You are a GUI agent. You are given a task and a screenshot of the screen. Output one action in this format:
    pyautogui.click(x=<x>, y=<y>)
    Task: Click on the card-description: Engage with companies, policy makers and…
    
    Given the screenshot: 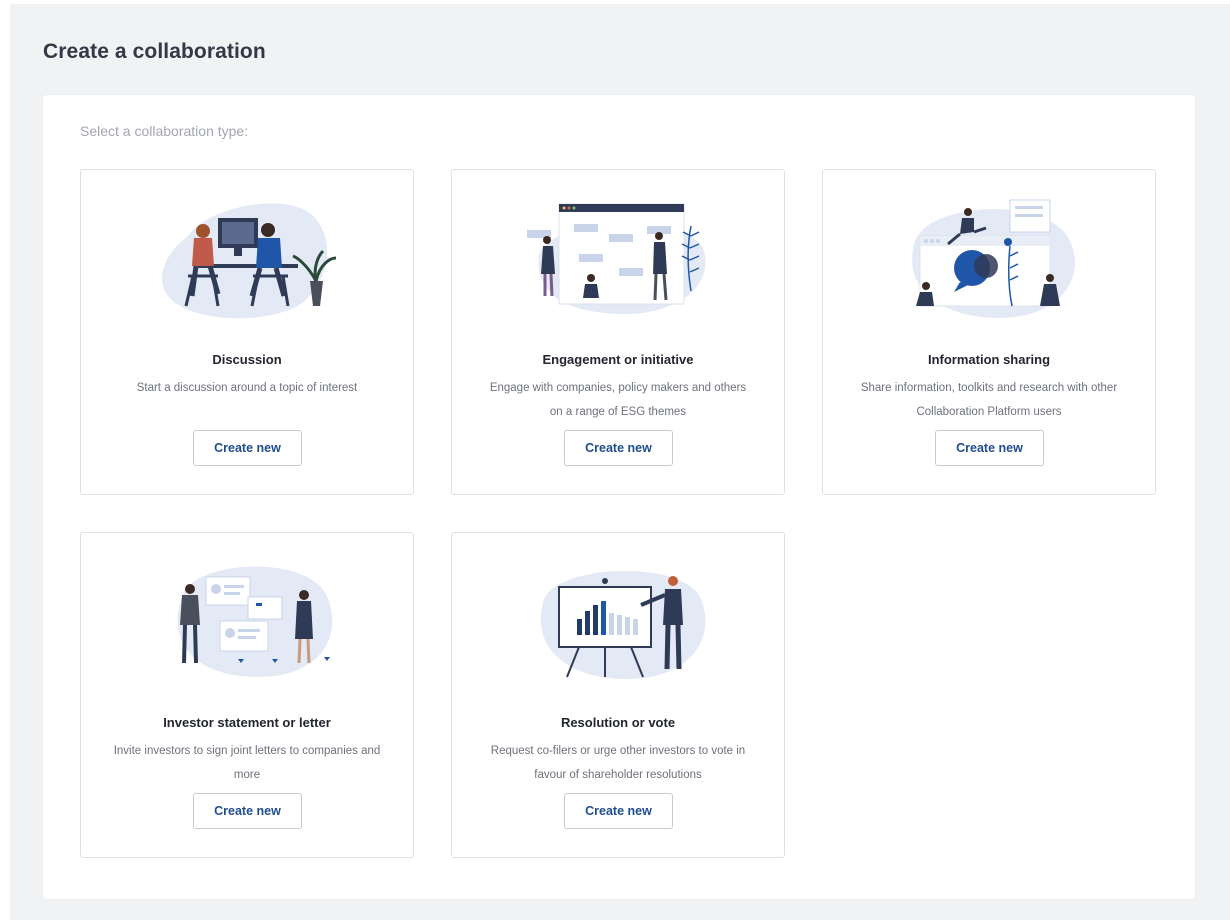 What is the action you would take?
    pyautogui.click(x=618, y=400)
    